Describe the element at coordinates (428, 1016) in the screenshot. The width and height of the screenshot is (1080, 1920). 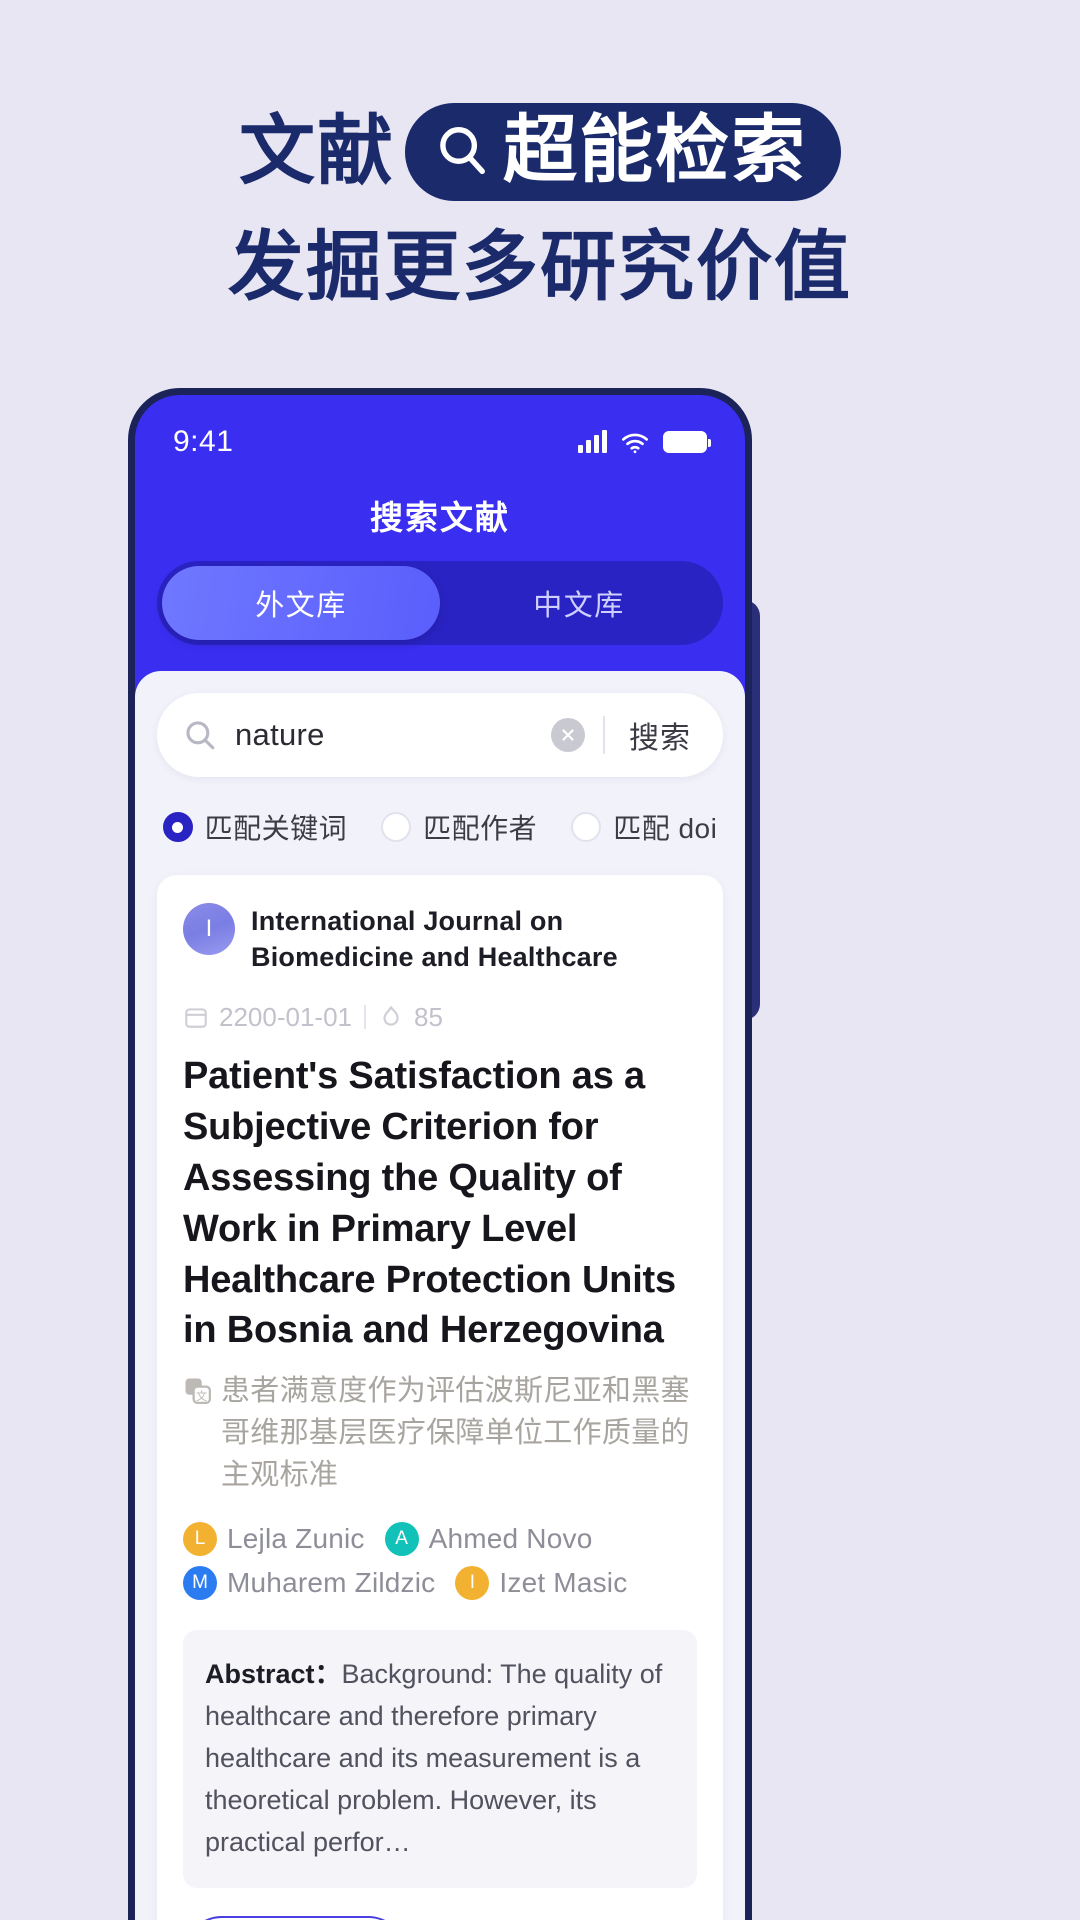
I see `hot-count-text: 85` at that location.